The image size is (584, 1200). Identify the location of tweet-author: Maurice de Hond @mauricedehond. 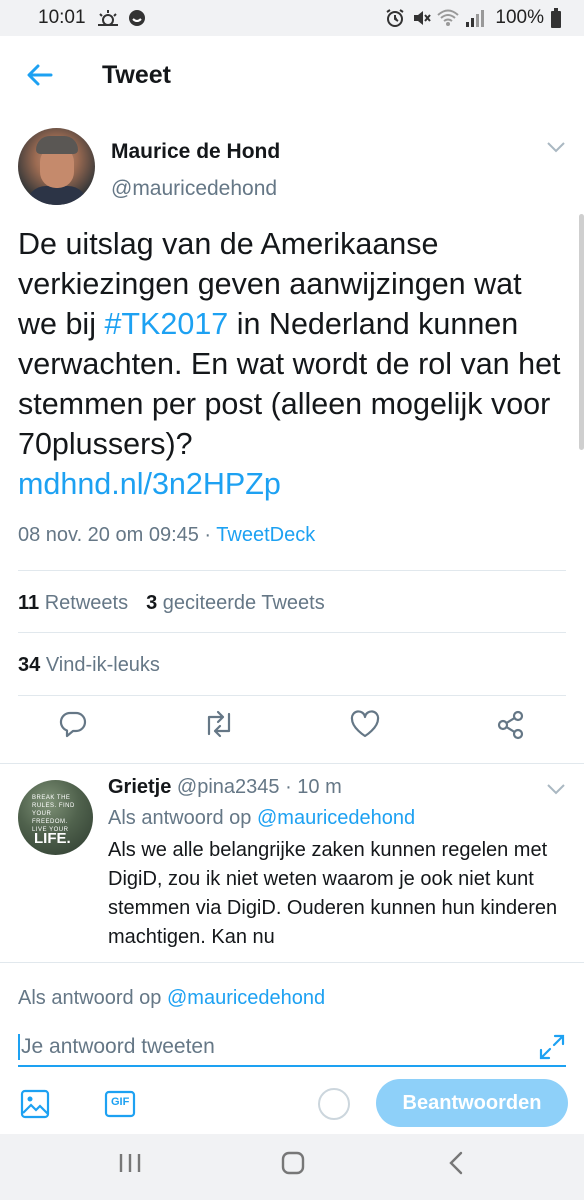
(292, 169).